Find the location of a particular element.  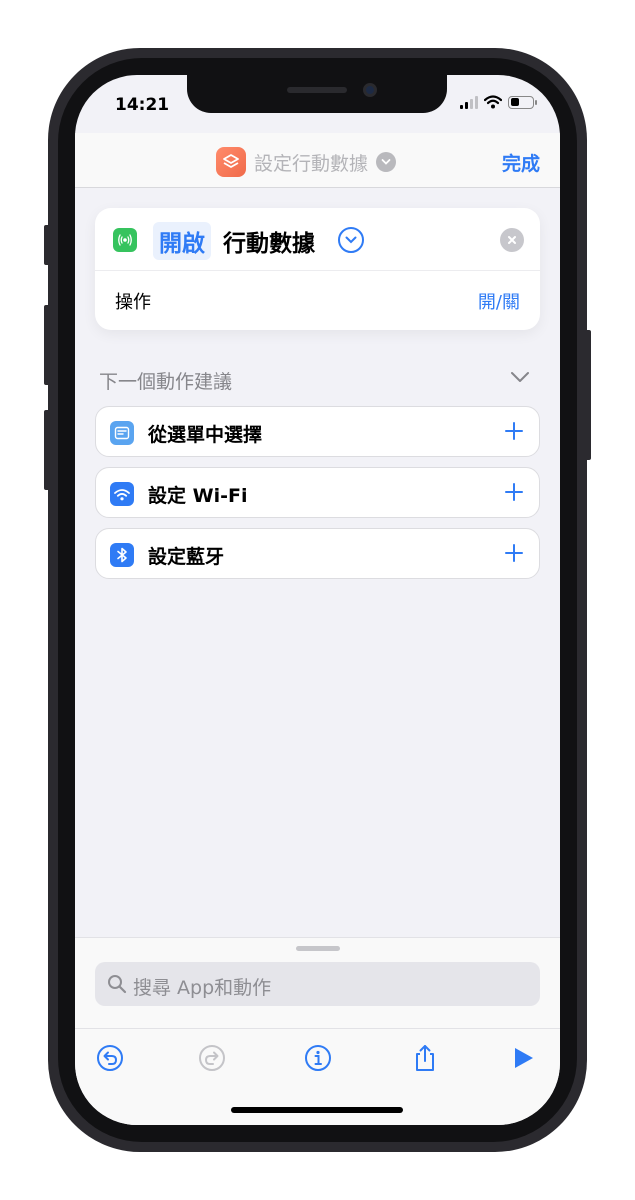

suggestion-label: 從選單中選擇 is located at coordinates (205, 435).